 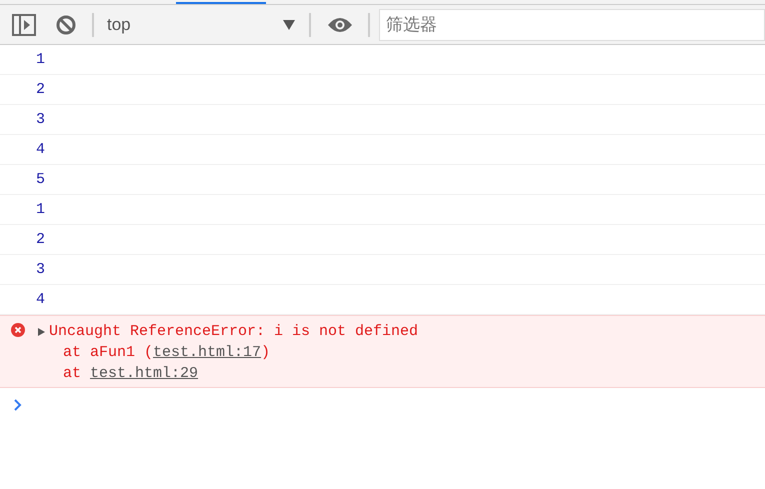 I want to click on source-link: test.html:17, so click(x=207, y=352).